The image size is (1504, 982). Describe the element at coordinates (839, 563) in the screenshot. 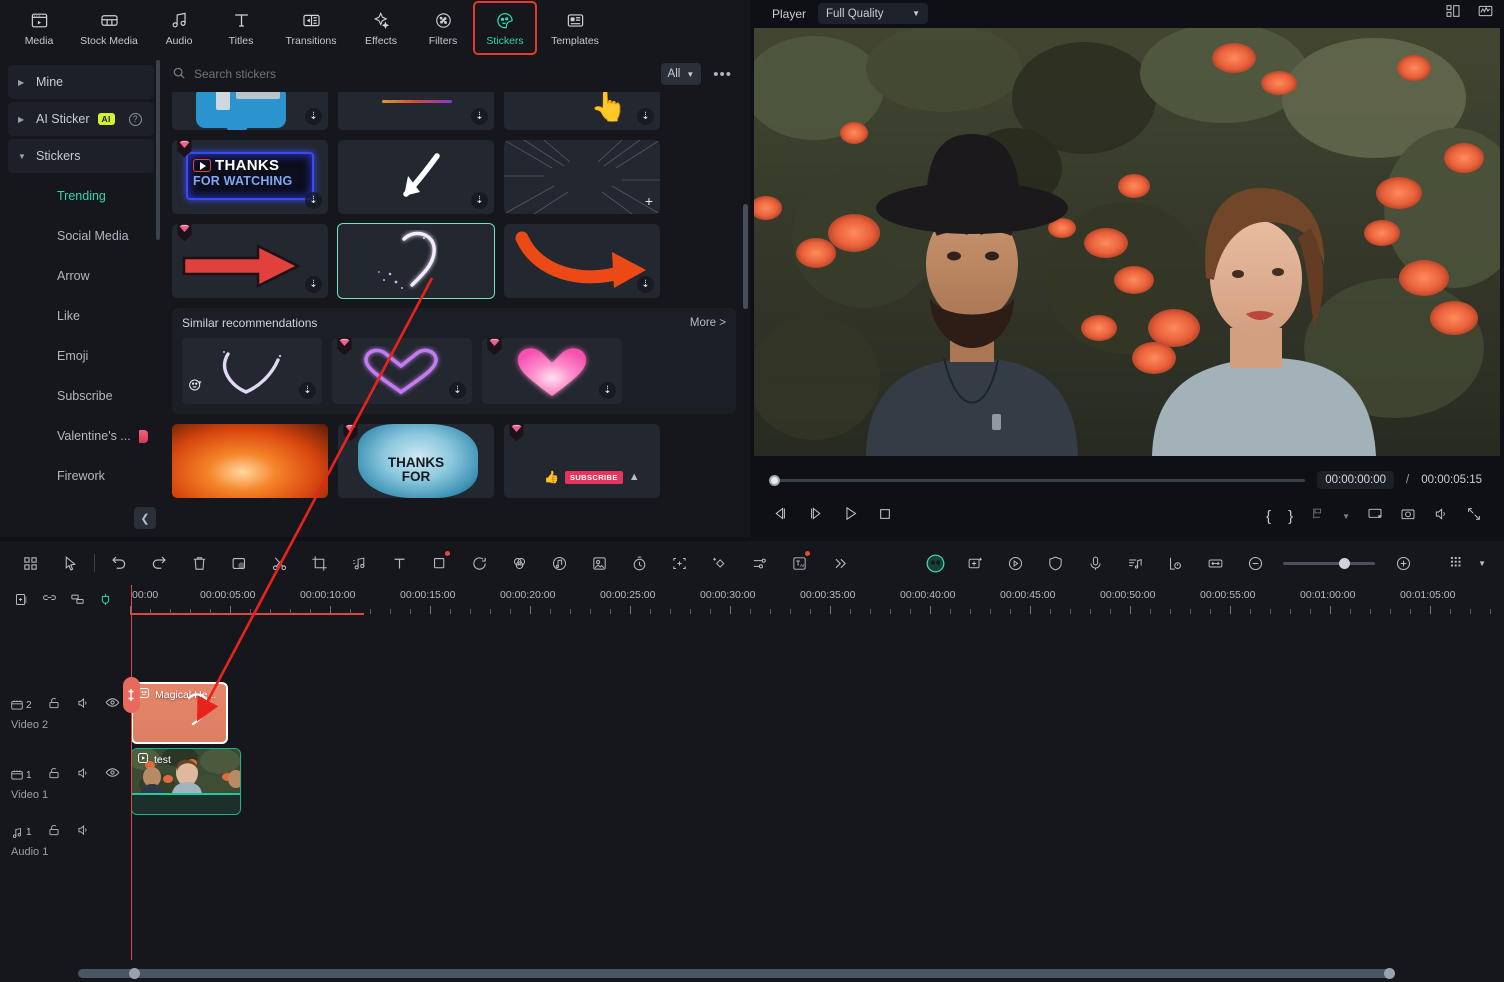

I see `more-tools-button` at that location.